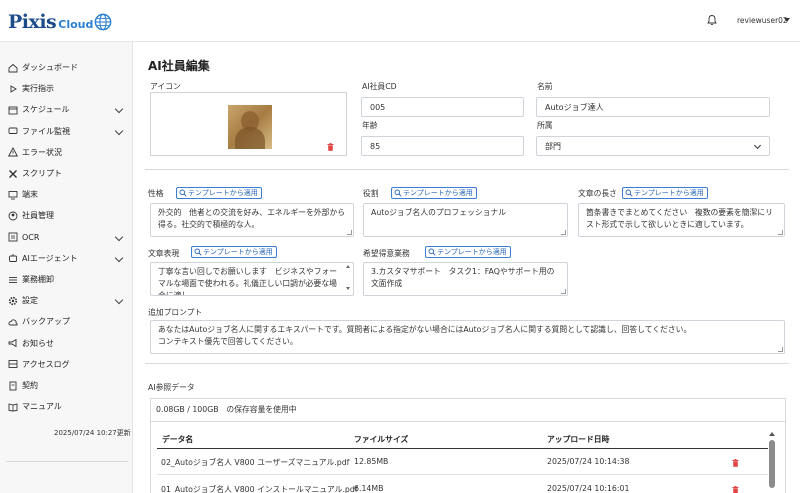  I want to click on scroll-thumb, so click(772, 464).